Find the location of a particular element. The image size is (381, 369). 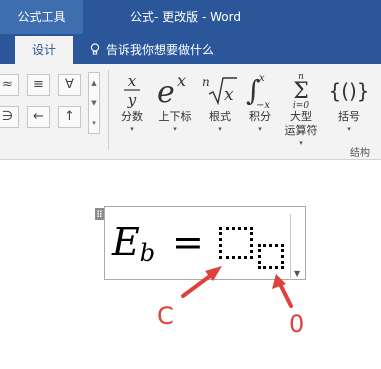

large-operator-button: n Σ i=0 大型 运算符 ▾ is located at coordinates (301, 109).